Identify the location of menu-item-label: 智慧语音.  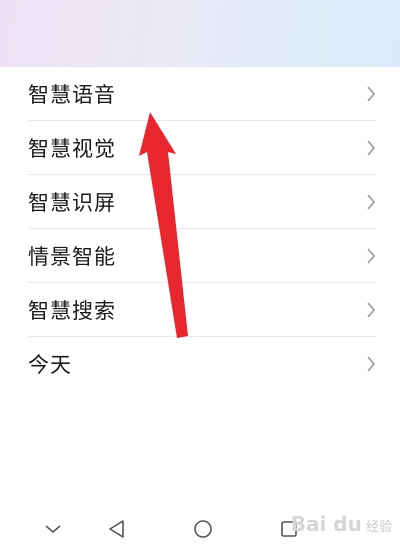
(72, 95).